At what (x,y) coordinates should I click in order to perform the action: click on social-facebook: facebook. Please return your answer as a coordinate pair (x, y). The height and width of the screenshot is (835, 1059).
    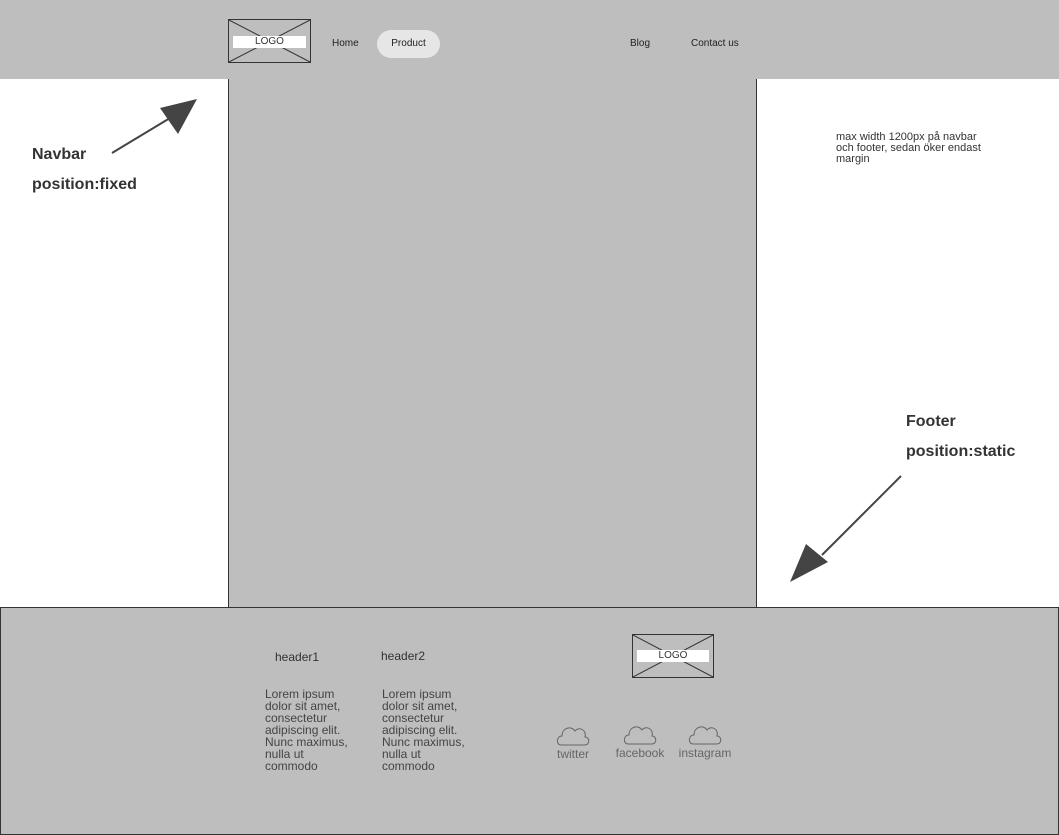
    Looking at the image, I should click on (640, 740).